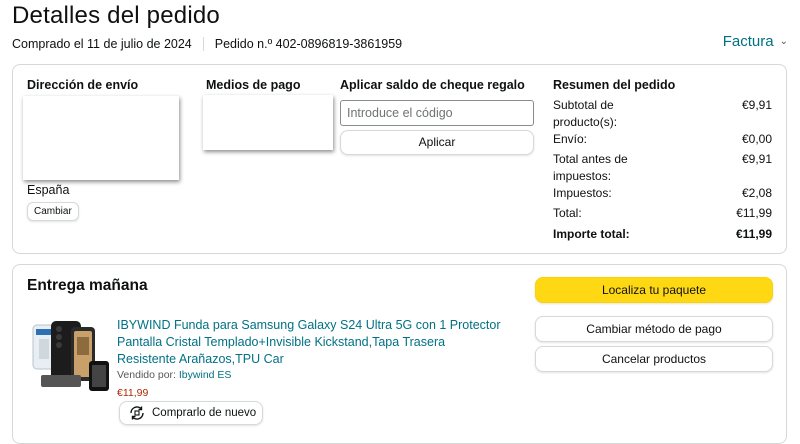 This screenshot has height=444, width=800. What do you see at coordinates (591, 234) in the screenshot?
I see `summary-label: Importe total:` at bounding box center [591, 234].